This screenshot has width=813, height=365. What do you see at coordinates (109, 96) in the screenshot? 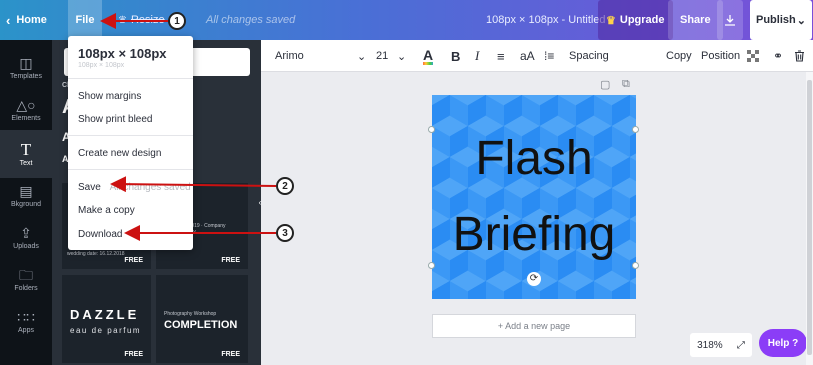
I see `show-margins-item: Show margins` at bounding box center [109, 96].